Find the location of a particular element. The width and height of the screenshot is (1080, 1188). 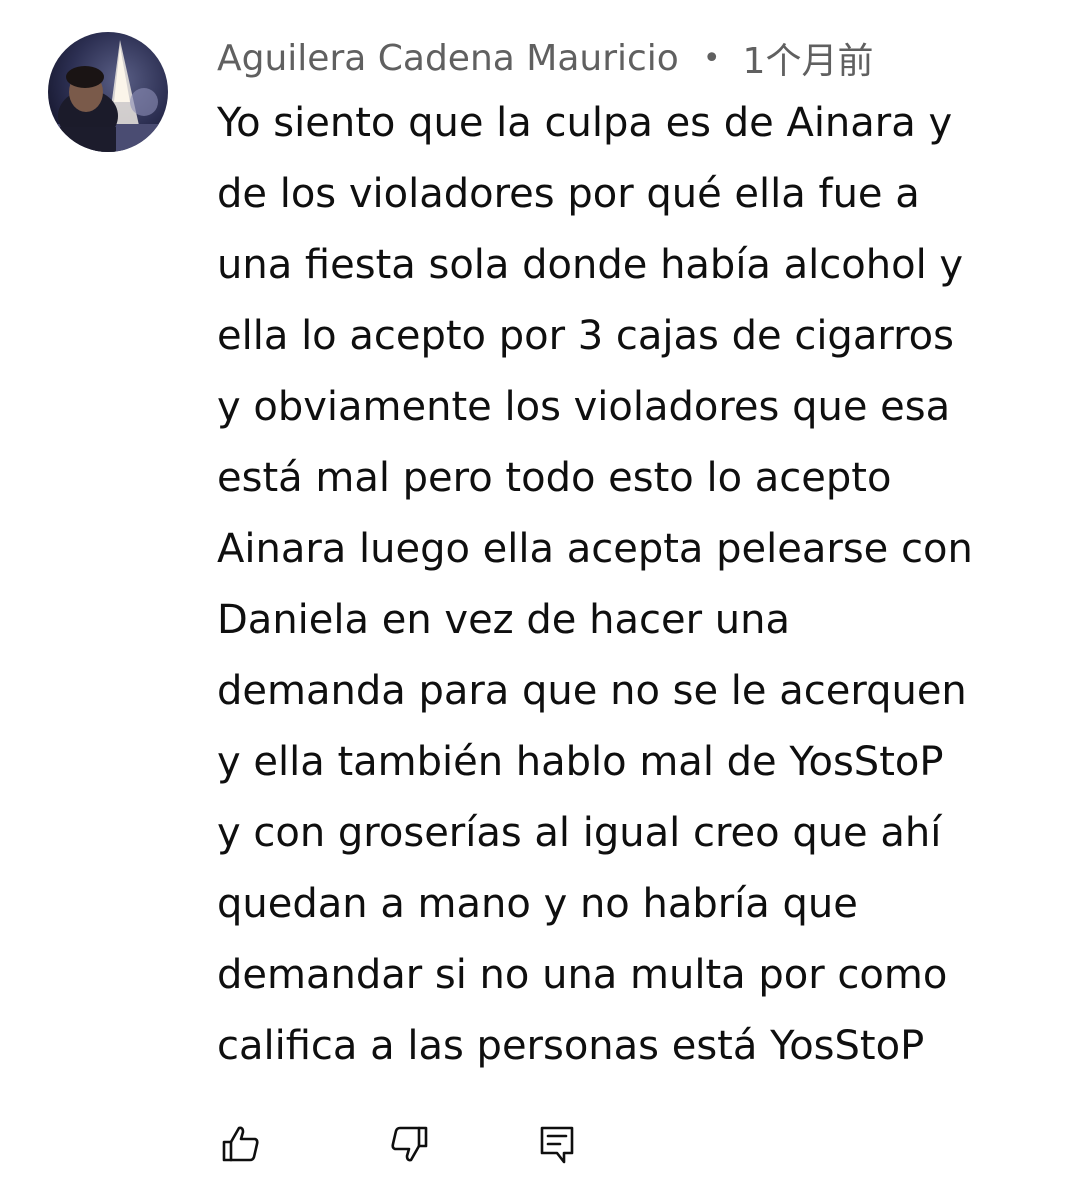

thumbs-up-icon is located at coordinates (241, 1144).